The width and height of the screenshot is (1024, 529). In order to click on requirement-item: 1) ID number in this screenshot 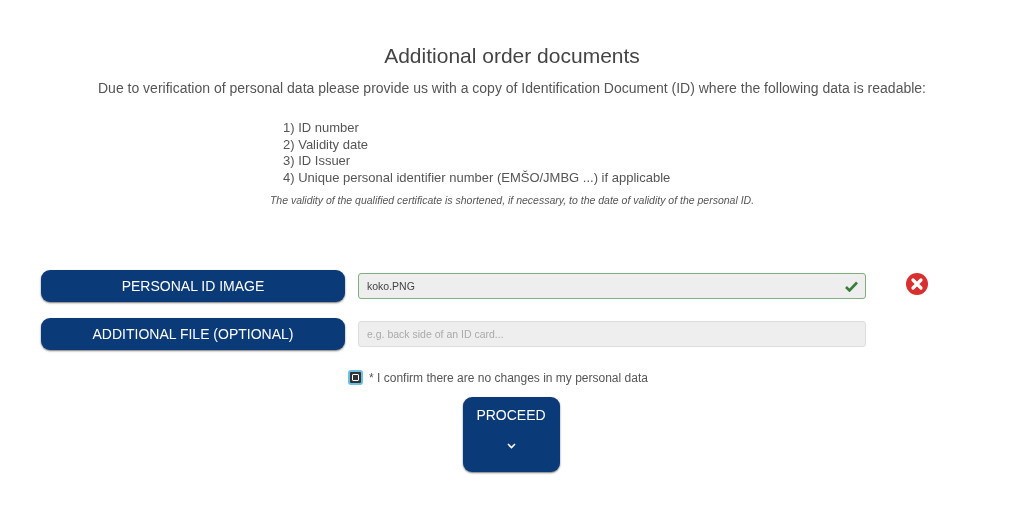, I will do `click(321, 128)`.